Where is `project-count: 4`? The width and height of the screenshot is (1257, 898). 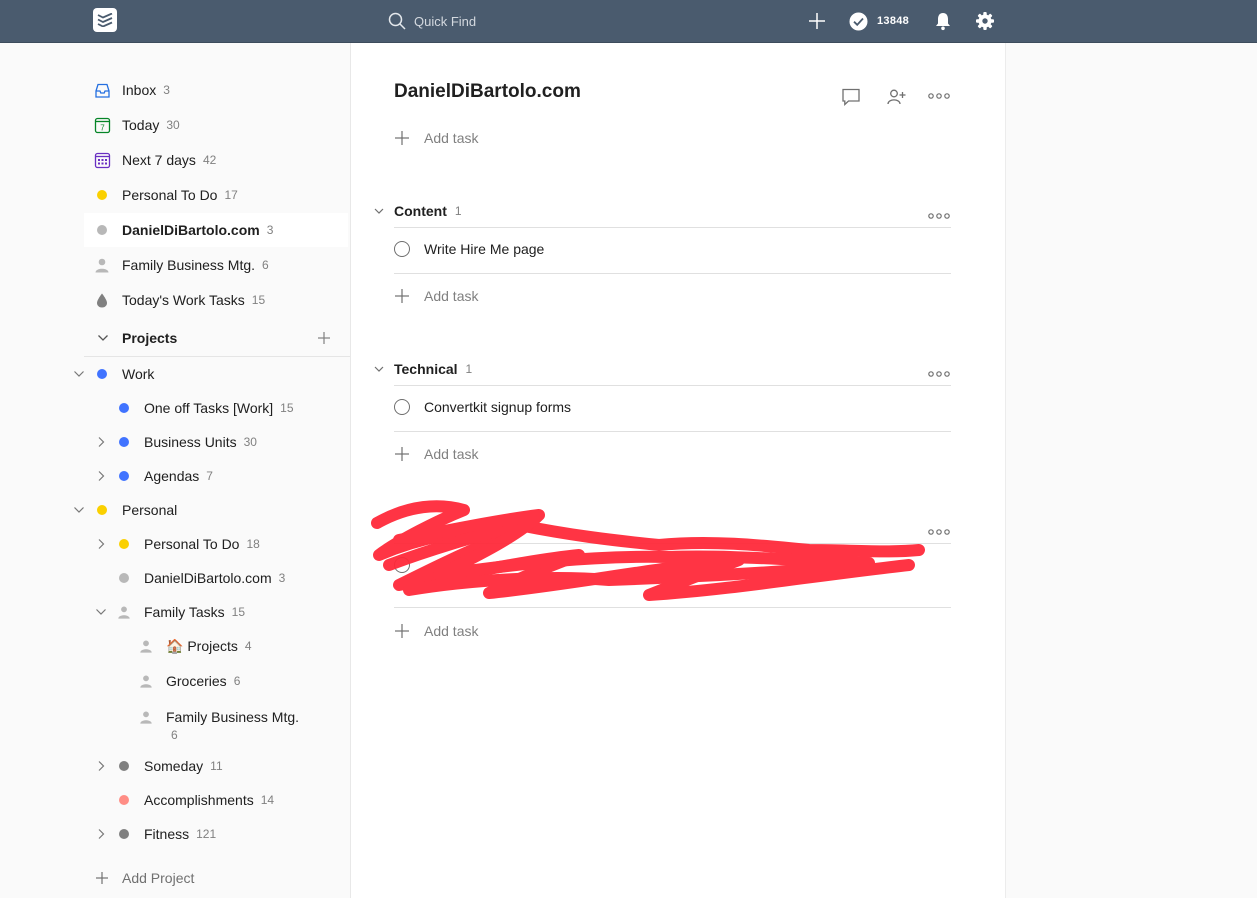
project-count: 4 is located at coordinates (248, 646).